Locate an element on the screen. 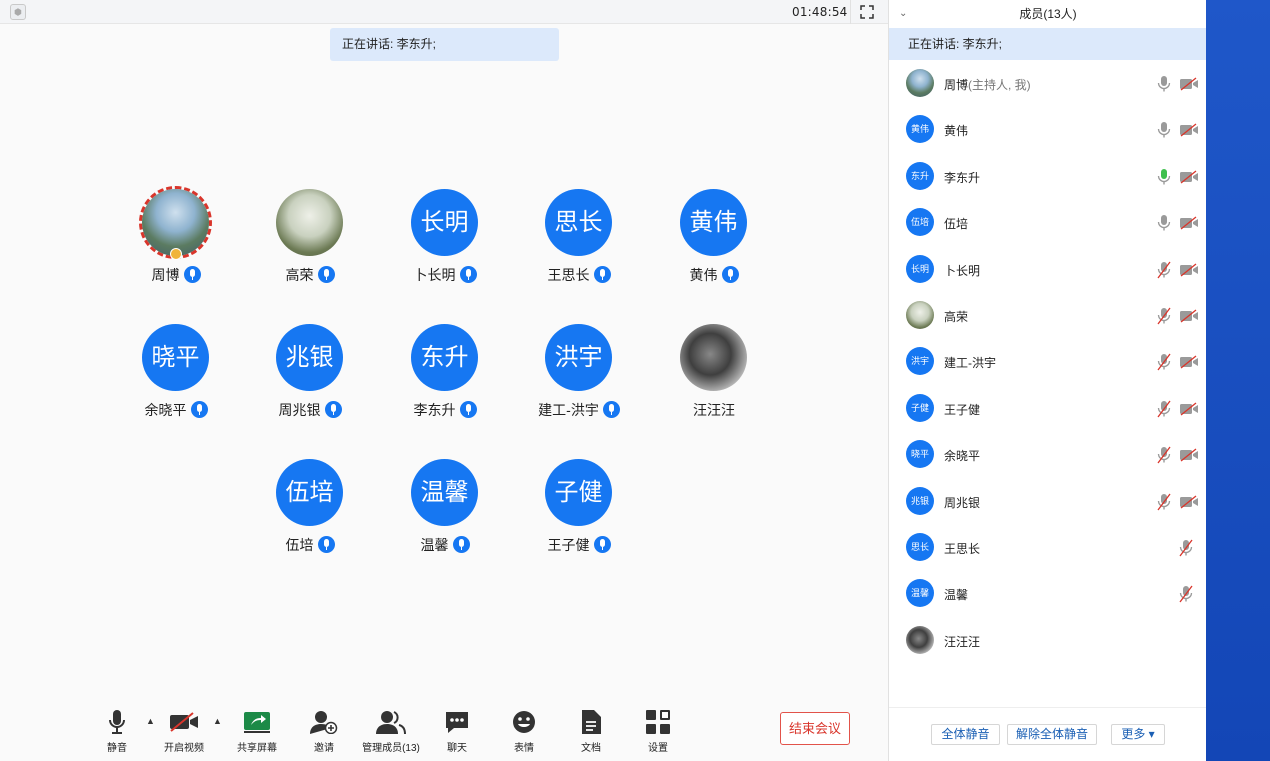 This screenshot has height=761, width=1270. member-row: 周博(主持人, 我) is located at coordinates (1048, 84).